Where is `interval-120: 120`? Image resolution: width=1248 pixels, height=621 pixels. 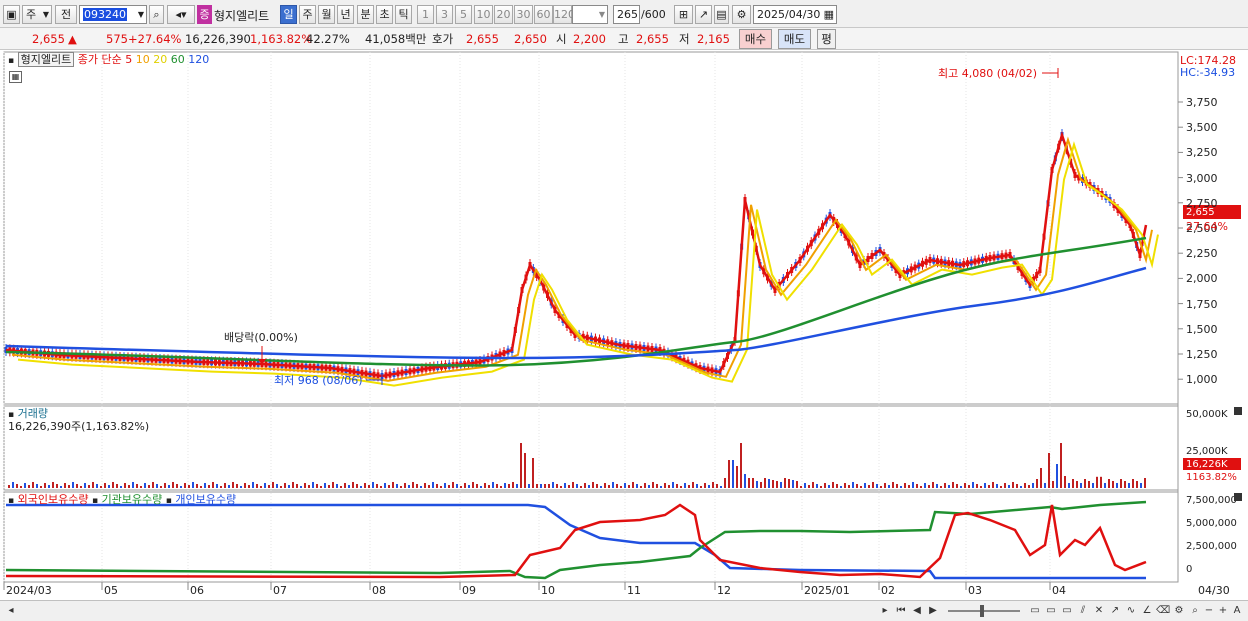
interval-120: 120 is located at coordinates (564, 14).